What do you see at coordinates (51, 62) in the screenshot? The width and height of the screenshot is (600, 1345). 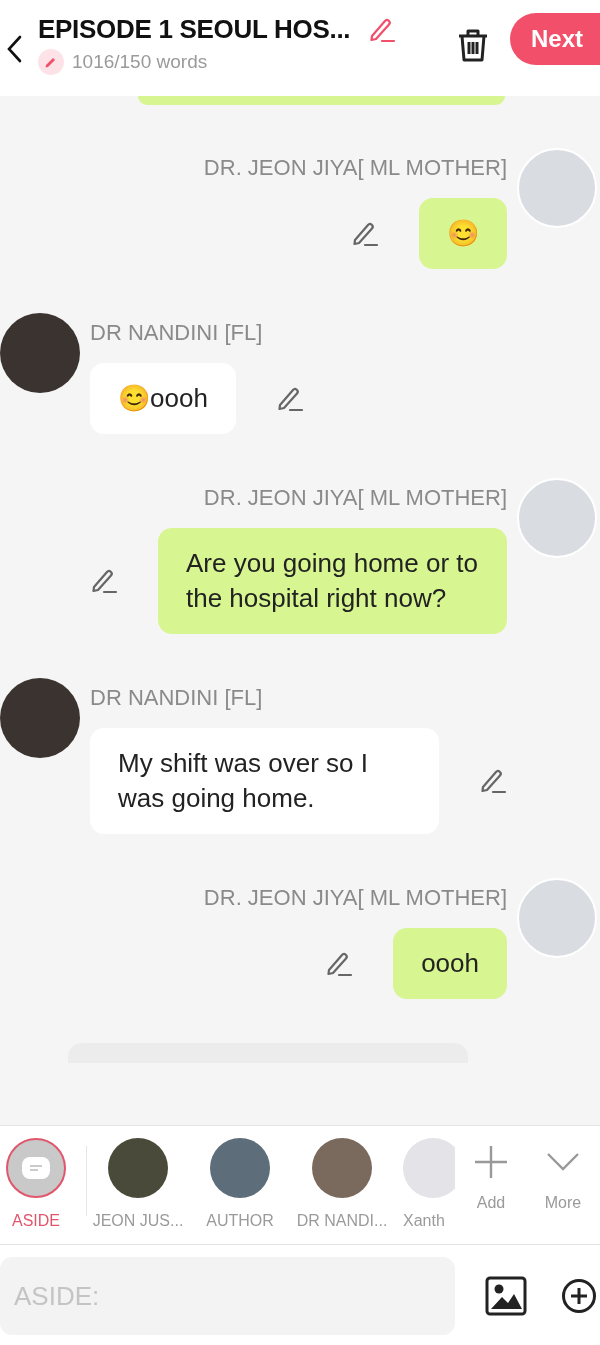 I see `pencil-icon` at bounding box center [51, 62].